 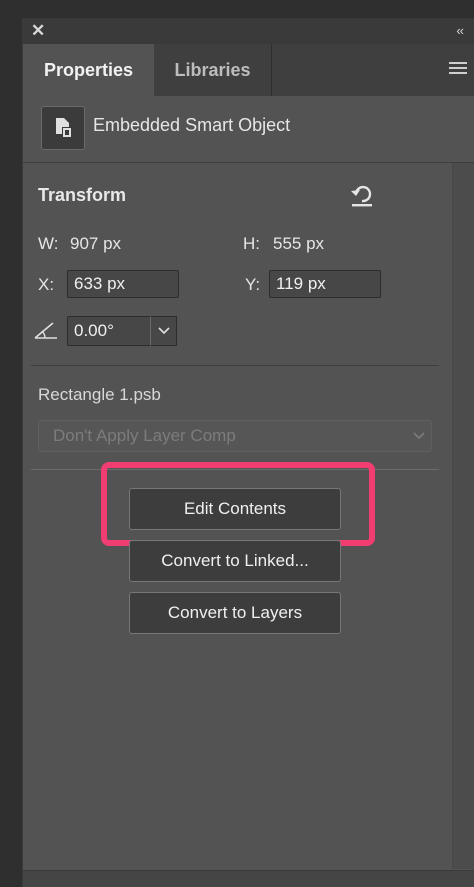 I want to click on y-label: Y:, so click(x=253, y=284).